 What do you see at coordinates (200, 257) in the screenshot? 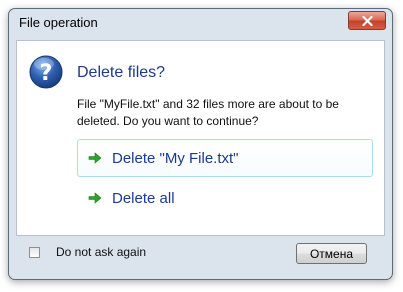
I see `dialog-footer: Do not ask again Отмена` at bounding box center [200, 257].